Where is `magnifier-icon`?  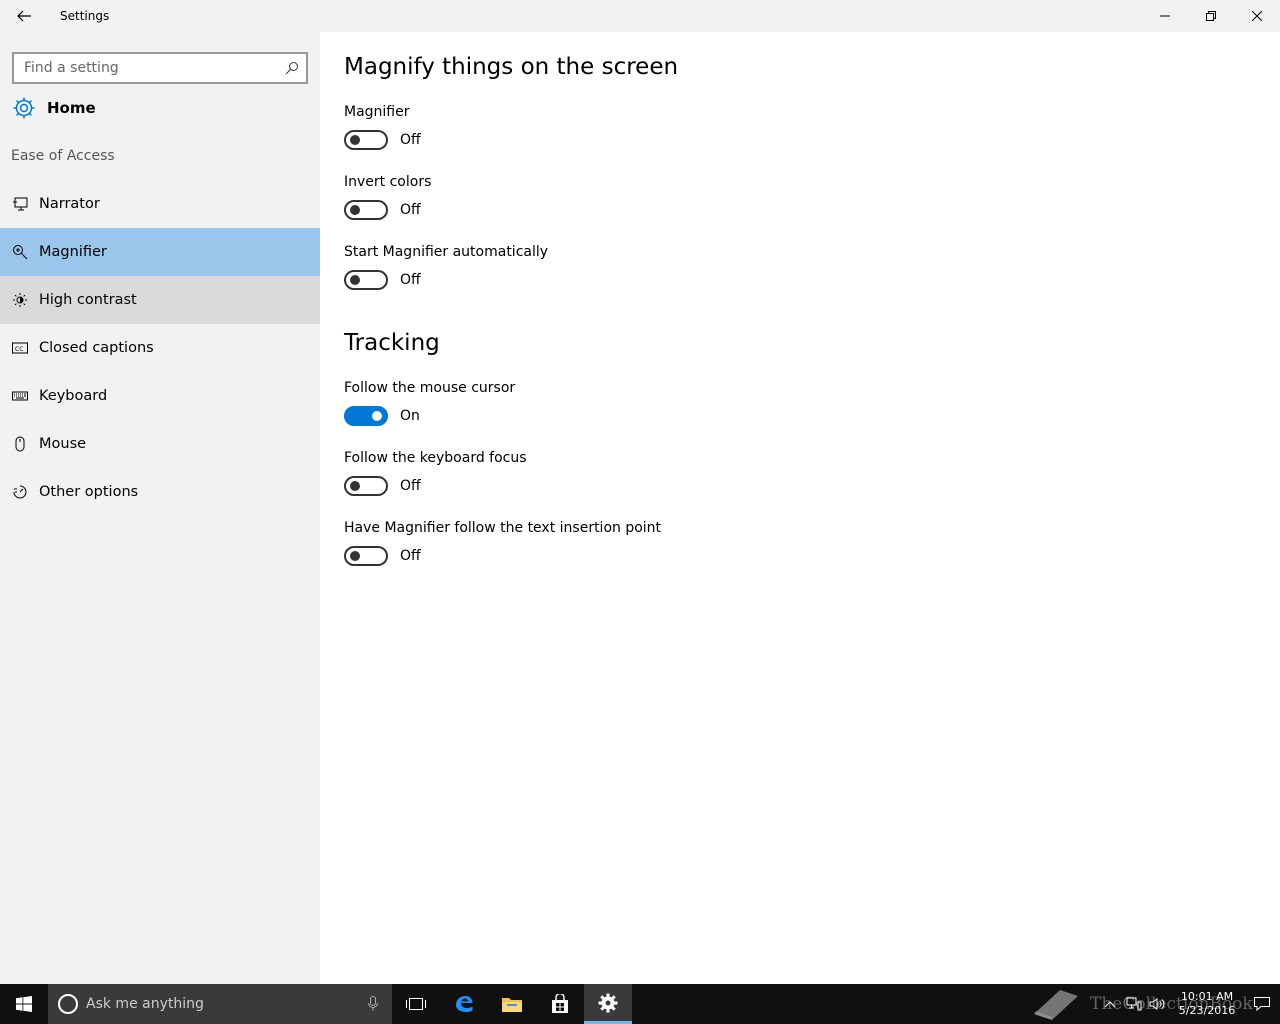 magnifier-icon is located at coordinates (20, 252).